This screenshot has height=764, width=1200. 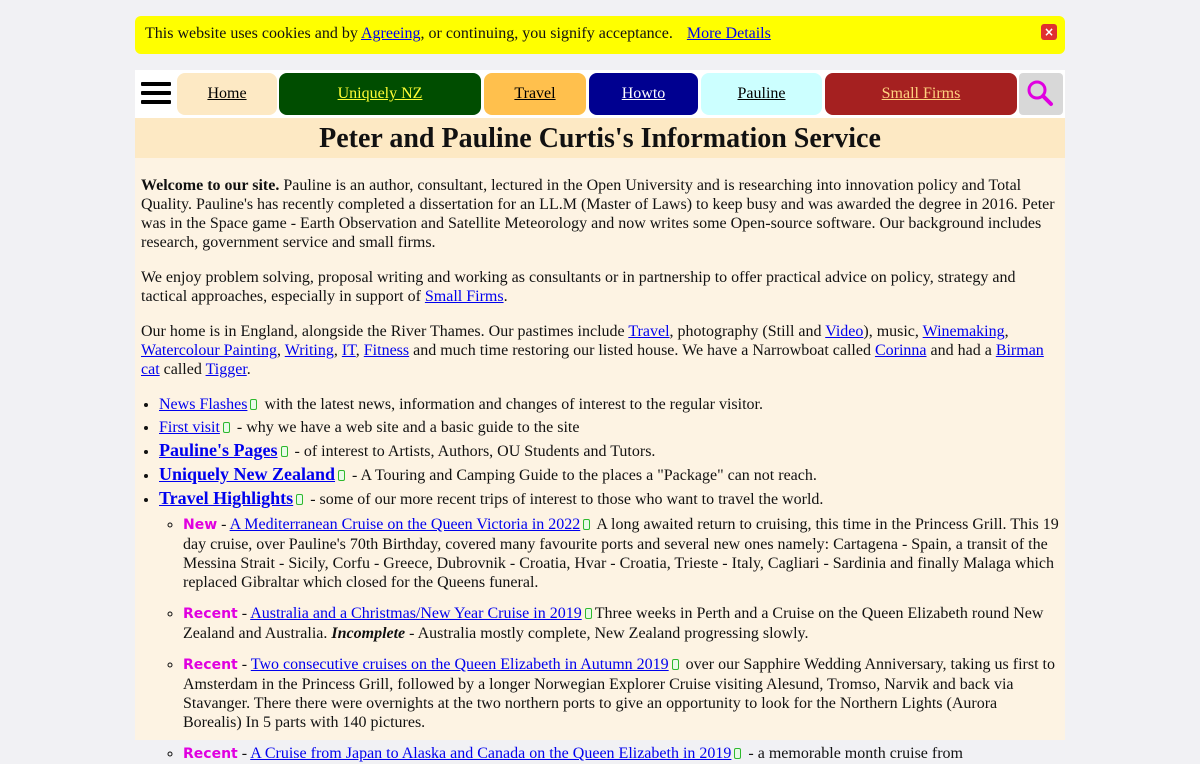 I want to click on paulines-pages-link: Pauline's Pages, so click(x=218, y=450).